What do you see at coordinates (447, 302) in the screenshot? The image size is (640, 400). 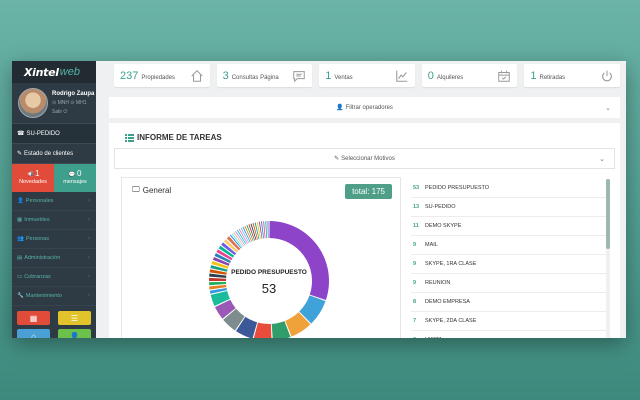 I see `legend-label: DEMO EMPRESA` at bounding box center [447, 302].